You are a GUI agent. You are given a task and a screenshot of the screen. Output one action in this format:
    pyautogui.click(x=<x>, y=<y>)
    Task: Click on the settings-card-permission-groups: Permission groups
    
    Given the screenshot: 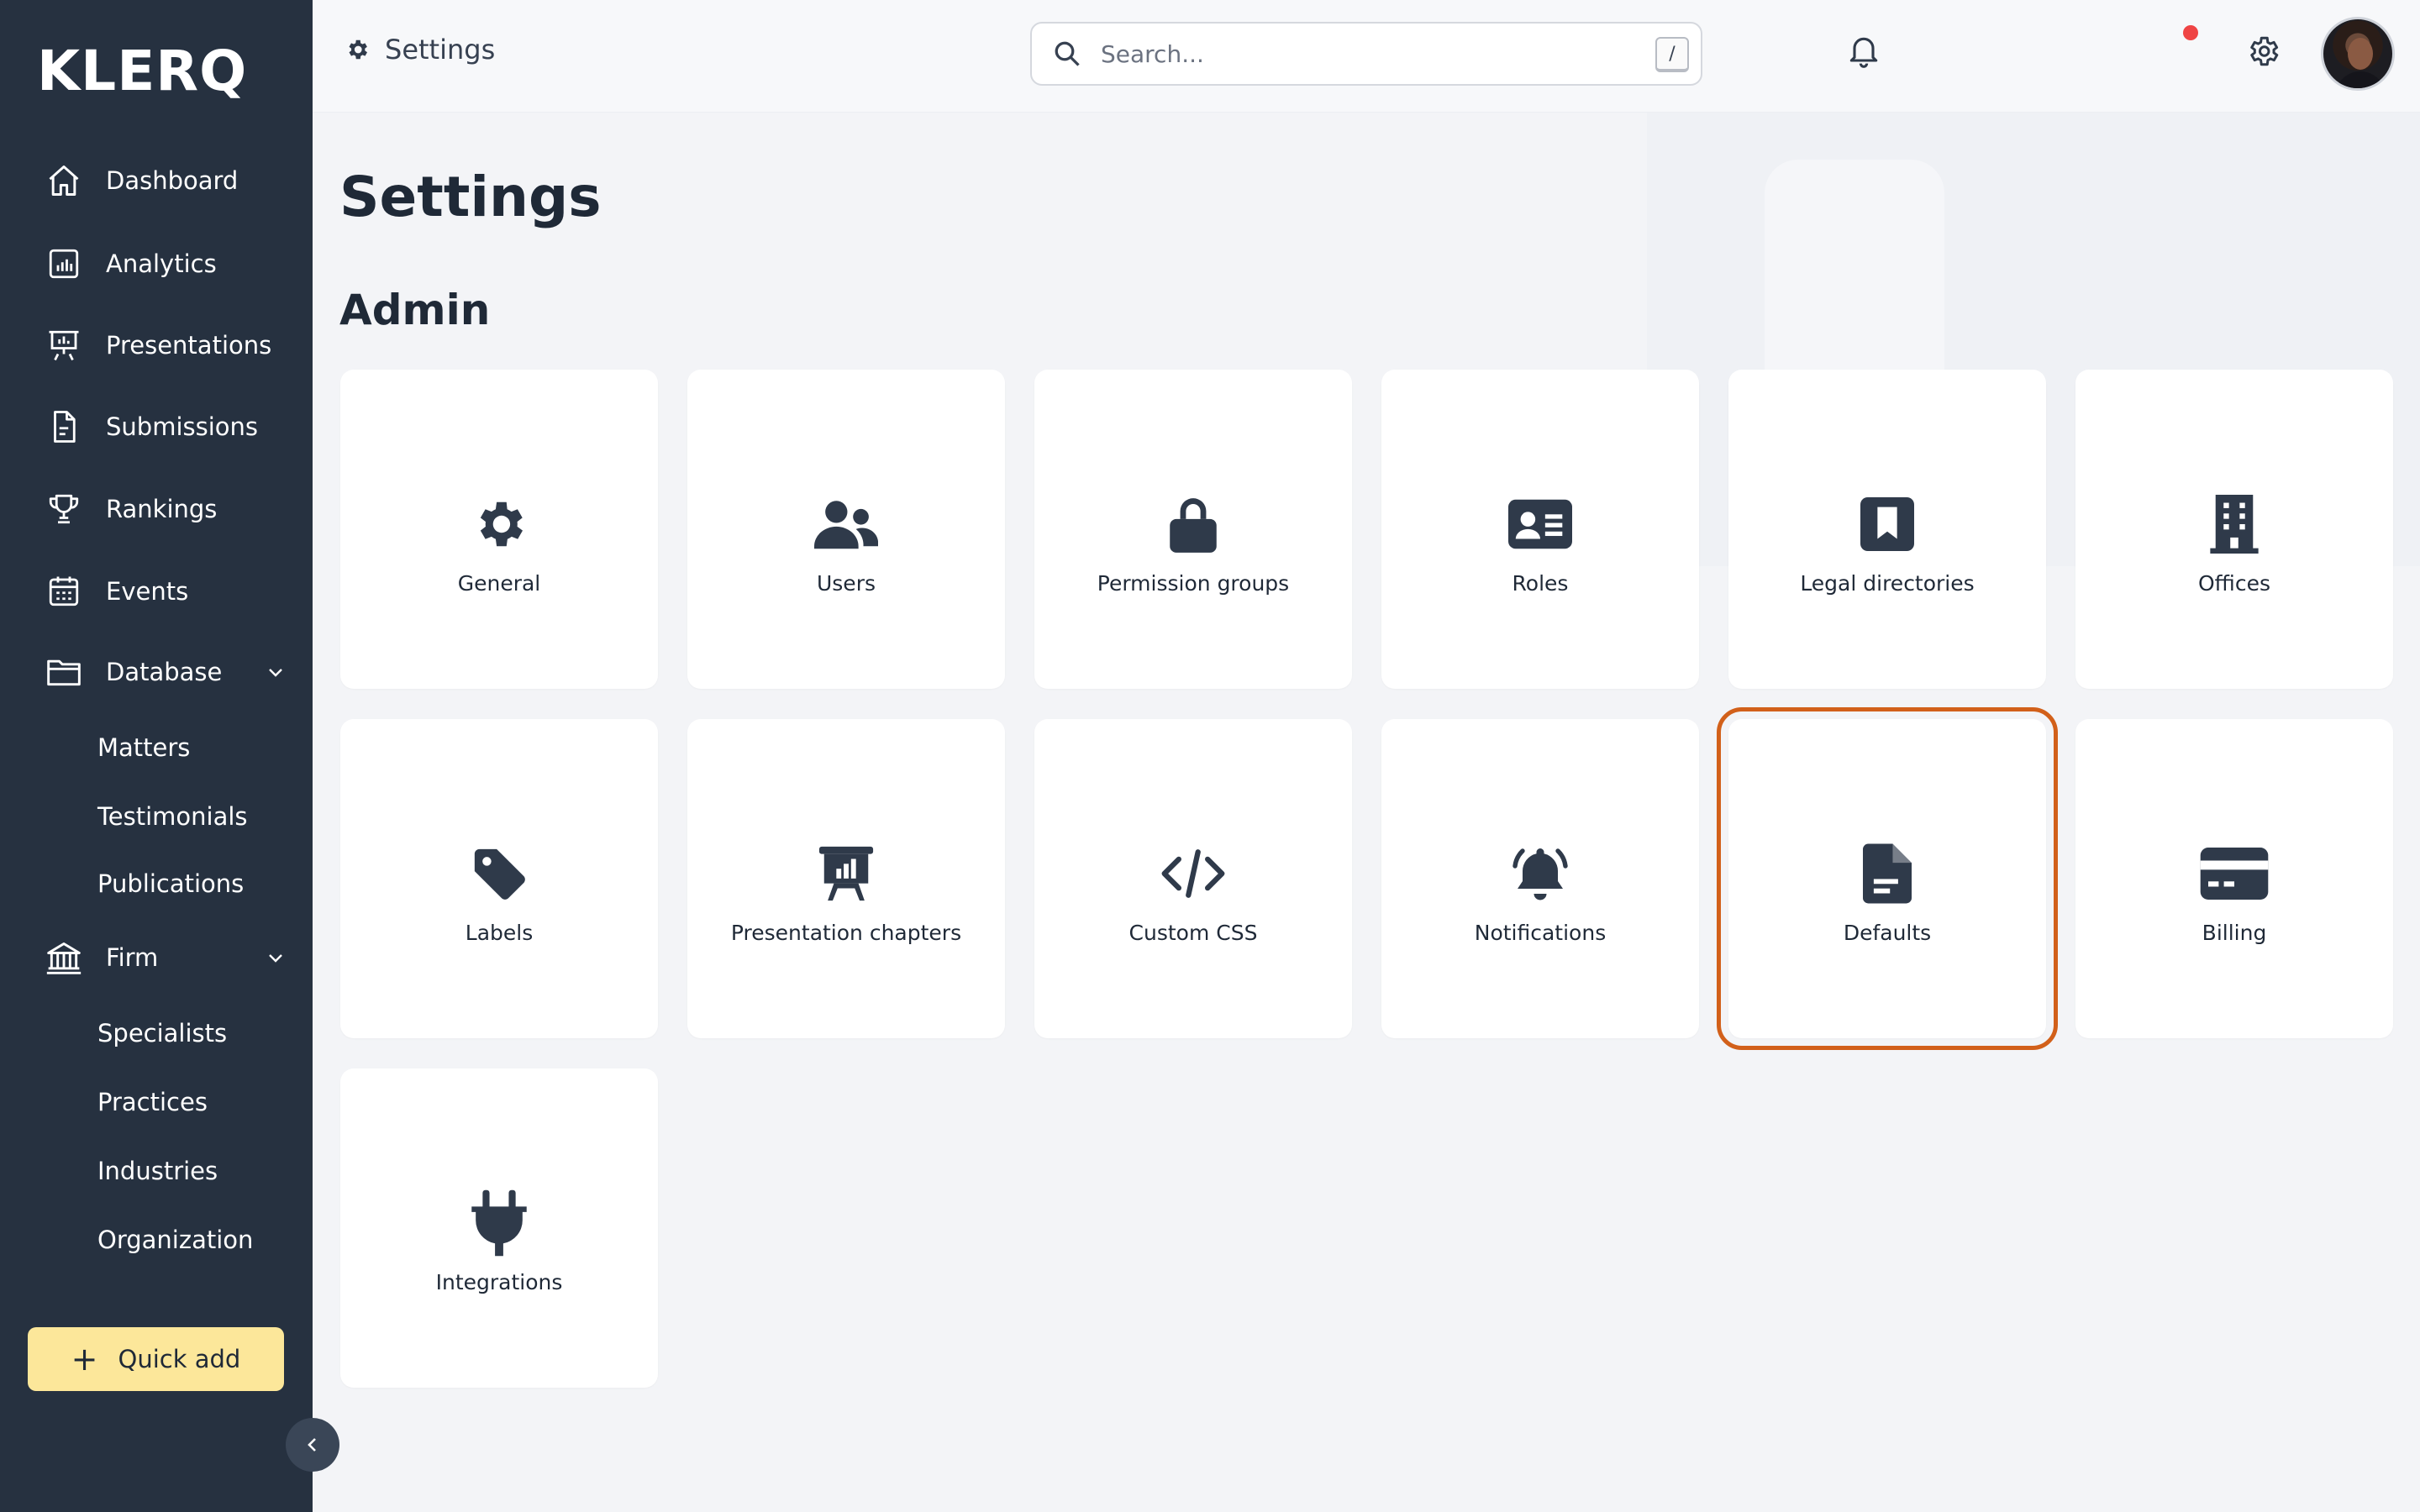 What is the action you would take?
    pyautogui.click(x=1193, y=529)
    